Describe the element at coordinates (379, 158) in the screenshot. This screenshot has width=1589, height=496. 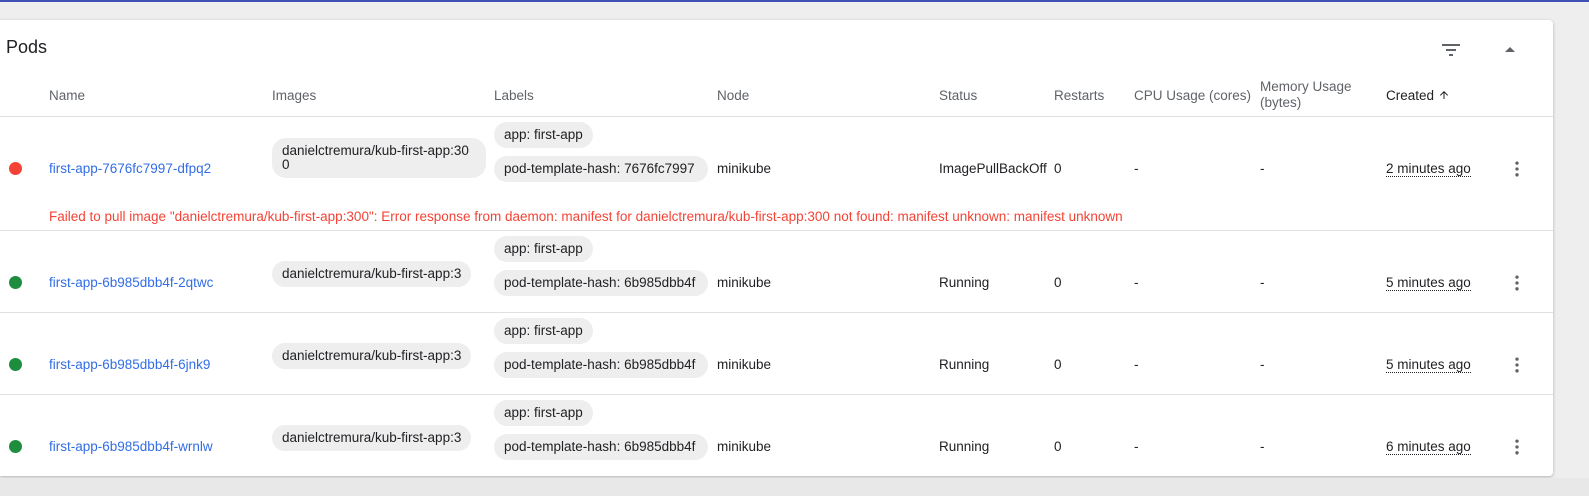
I see `image-chip: danielctremura/kub-first-app:300` at that location.